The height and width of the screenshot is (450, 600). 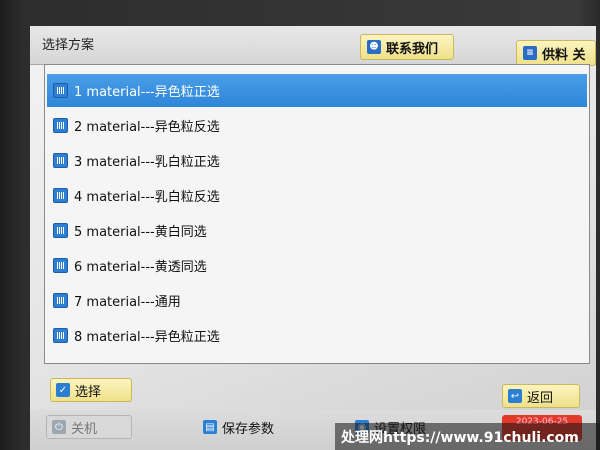 I want to click on back-button: ↩ 返回, so click(x=541, y=396).